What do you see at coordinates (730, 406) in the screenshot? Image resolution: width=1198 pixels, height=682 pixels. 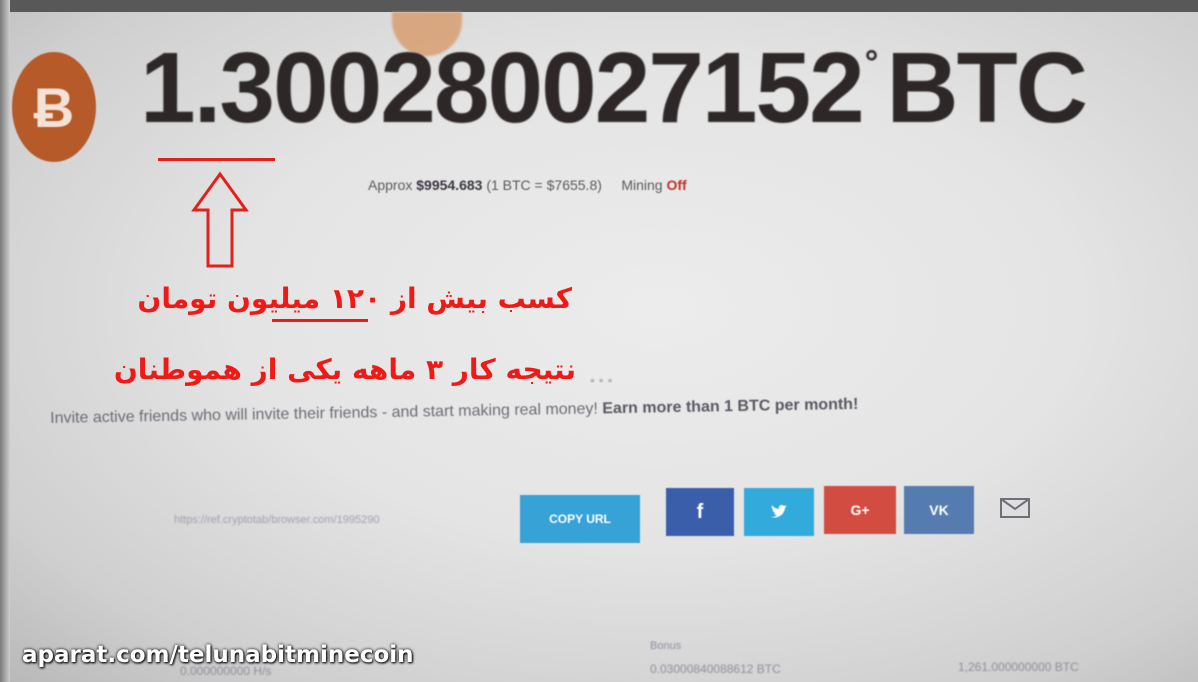 I see `invite-highlight: Earn more than 1 BTC per month!` at bounding box center [730, 406].